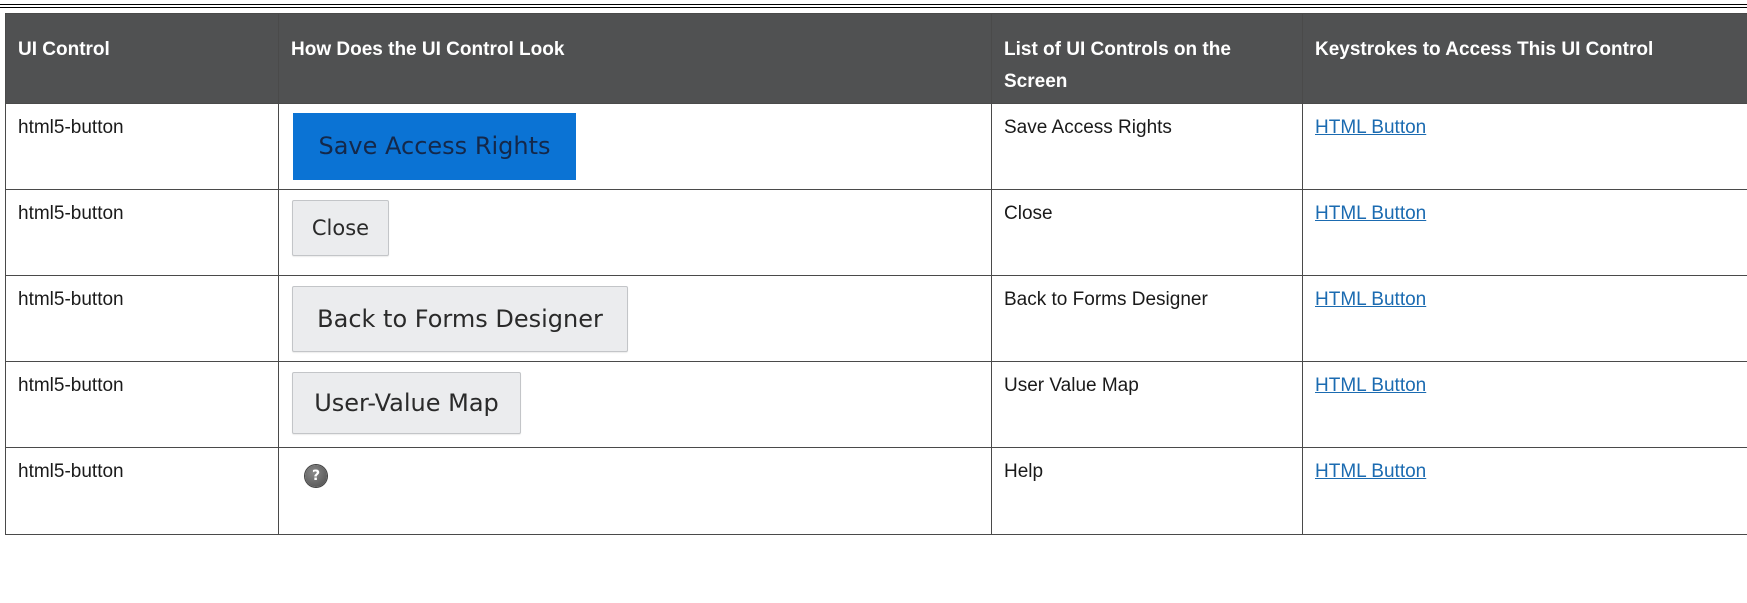 This screenshot has height=603, width=1747. What do you see at coordinates (1524, 58) in the screenshot?
I see `header-keystrokes: Keystrokes to Access This UI Control` at bounding box center [1524, 58].